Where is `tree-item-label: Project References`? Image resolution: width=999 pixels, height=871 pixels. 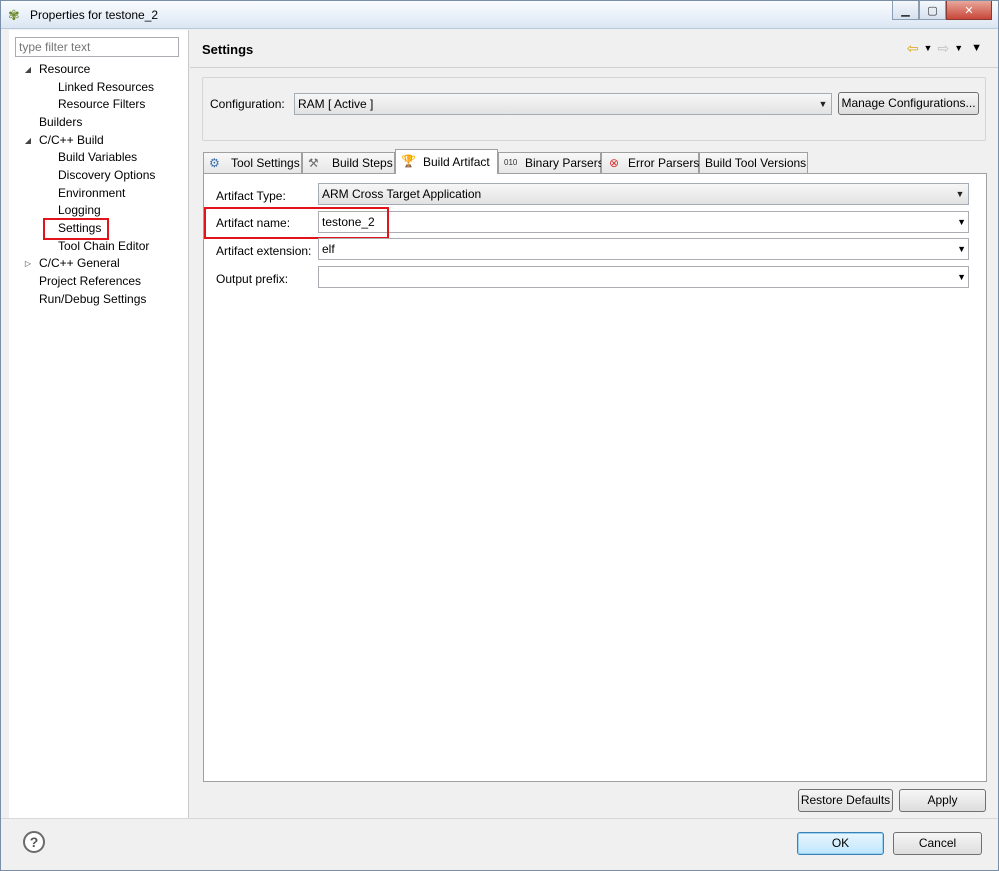
tree-item-label: Project References is located at coordinates (90, 281).